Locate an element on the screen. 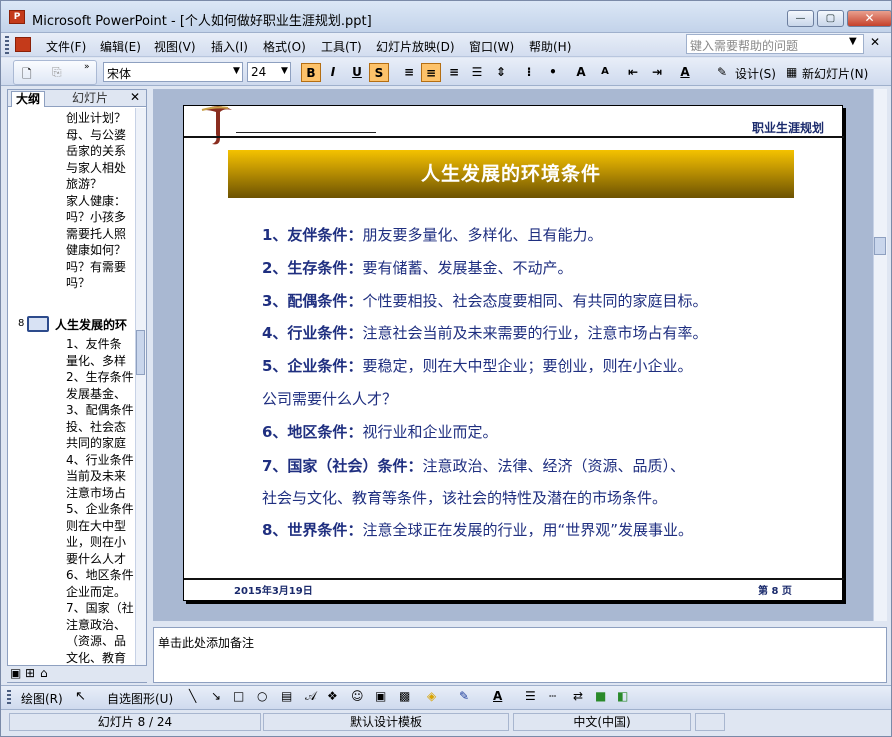  italic-button: I is located at coordinates (333, 72).